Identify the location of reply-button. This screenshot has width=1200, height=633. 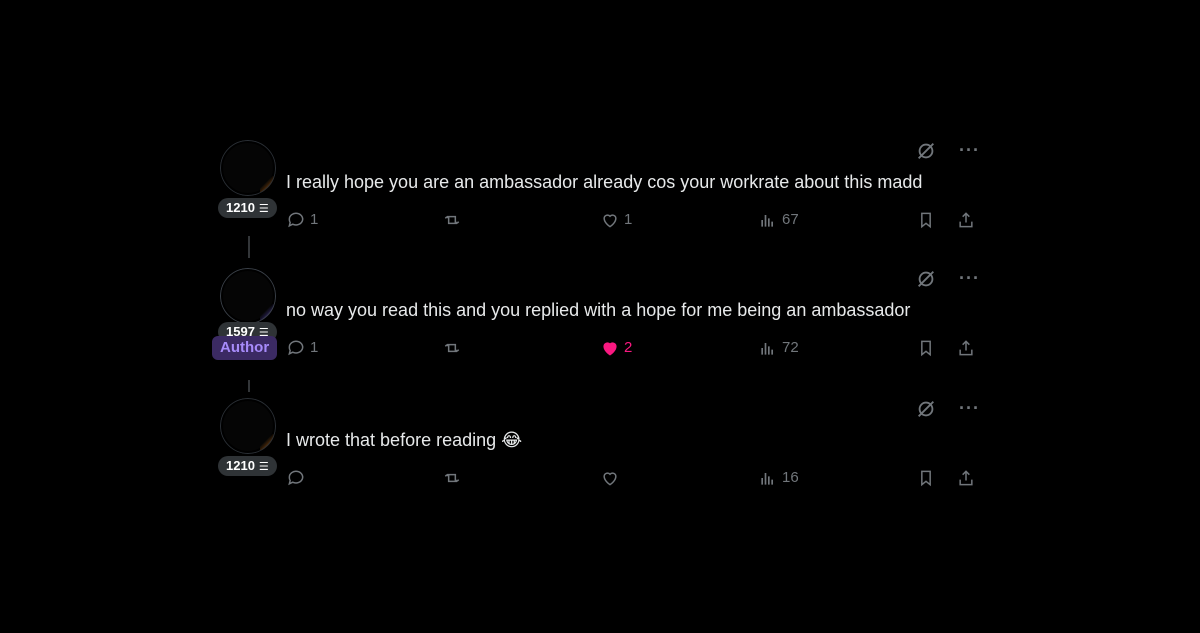
(298, 478).